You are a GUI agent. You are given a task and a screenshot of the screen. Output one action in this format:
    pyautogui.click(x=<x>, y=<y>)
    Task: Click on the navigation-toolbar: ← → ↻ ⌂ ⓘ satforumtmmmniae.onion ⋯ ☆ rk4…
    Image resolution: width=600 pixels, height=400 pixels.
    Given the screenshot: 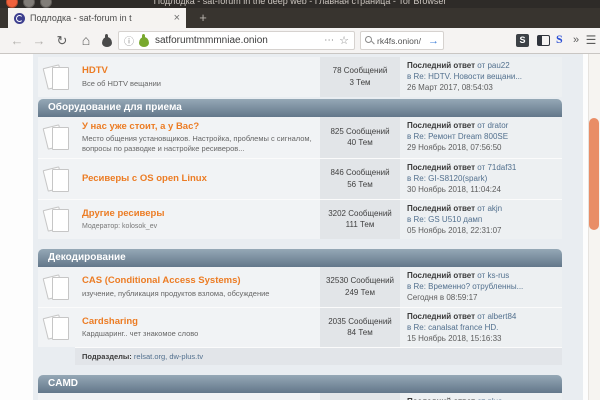 What is the action you would take?
    pyautogui.click(x=300, y=41)
    